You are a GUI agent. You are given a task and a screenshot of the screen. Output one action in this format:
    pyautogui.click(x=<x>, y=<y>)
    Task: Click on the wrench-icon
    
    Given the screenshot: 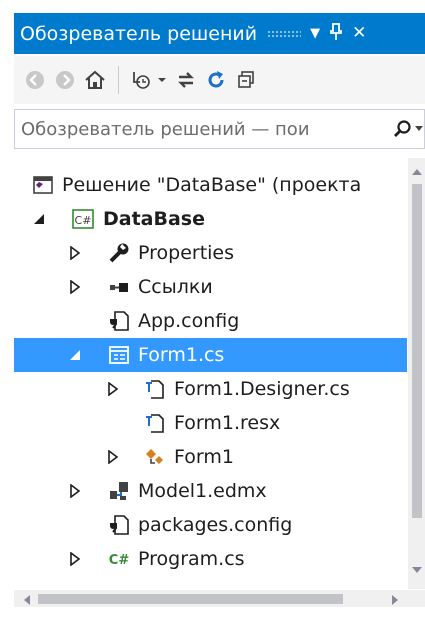 What is the action you would take?
    pyautogui.click(x=119, y=253)
    